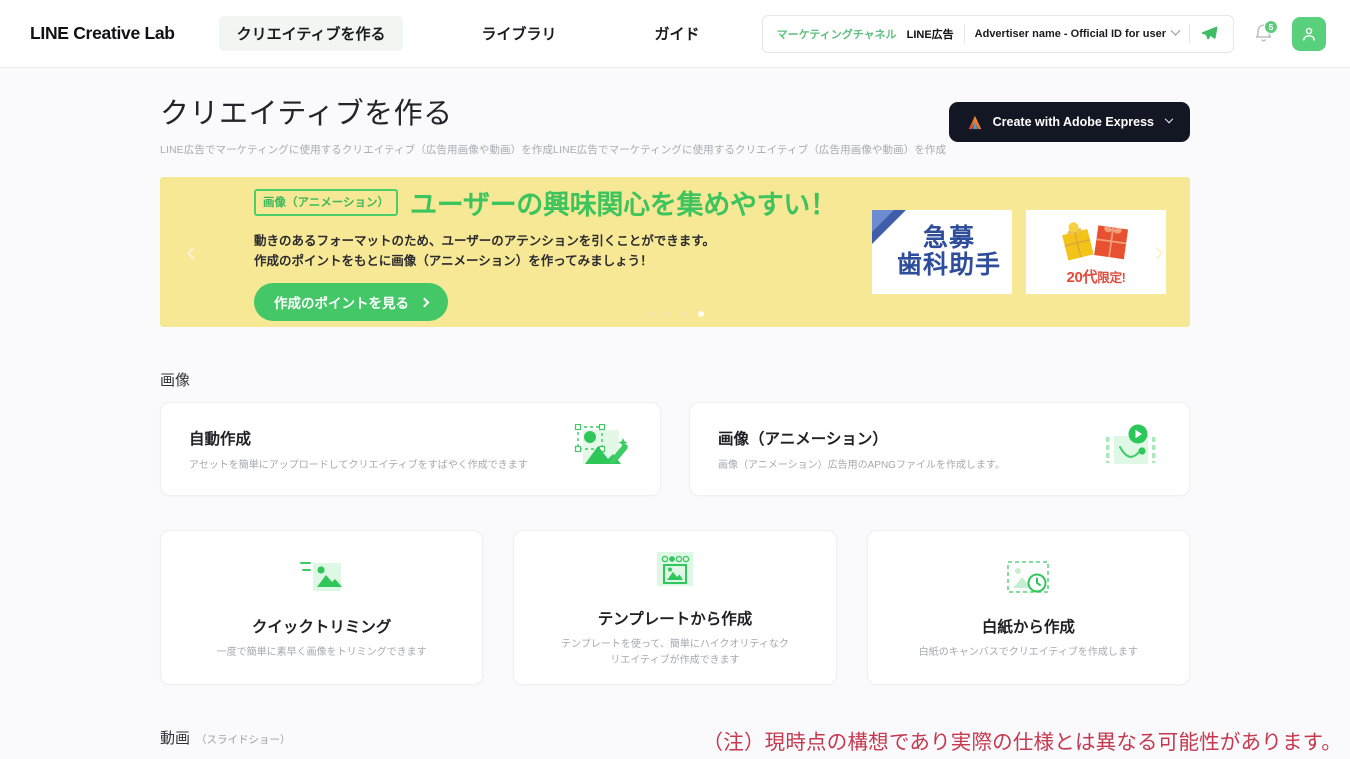 This screenshot has width=1350, height=759. Describe the element at coordinates (803, 439) in the screenshot. I see `card-title: 画像（アニメーション）` at that location.